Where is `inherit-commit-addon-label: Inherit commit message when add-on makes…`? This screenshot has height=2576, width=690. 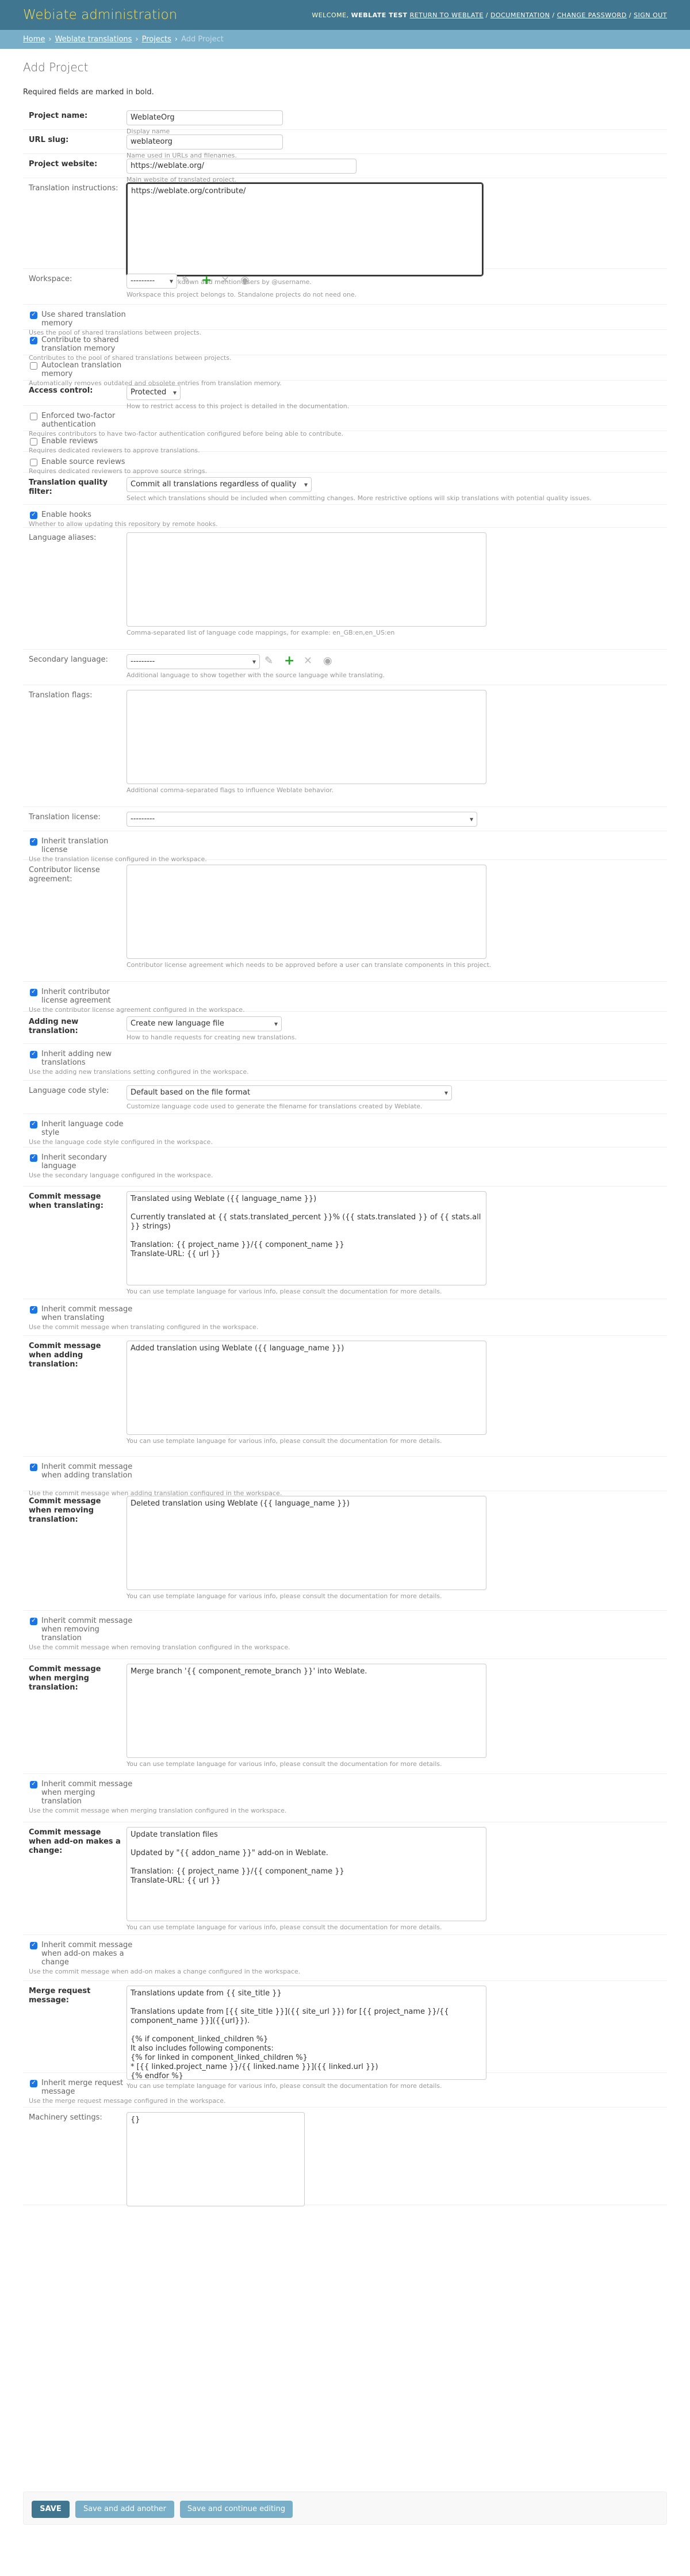 inherit-commit-addon-label: Inherit commit message when add-on makes… is located at coordinates (87, 1954).